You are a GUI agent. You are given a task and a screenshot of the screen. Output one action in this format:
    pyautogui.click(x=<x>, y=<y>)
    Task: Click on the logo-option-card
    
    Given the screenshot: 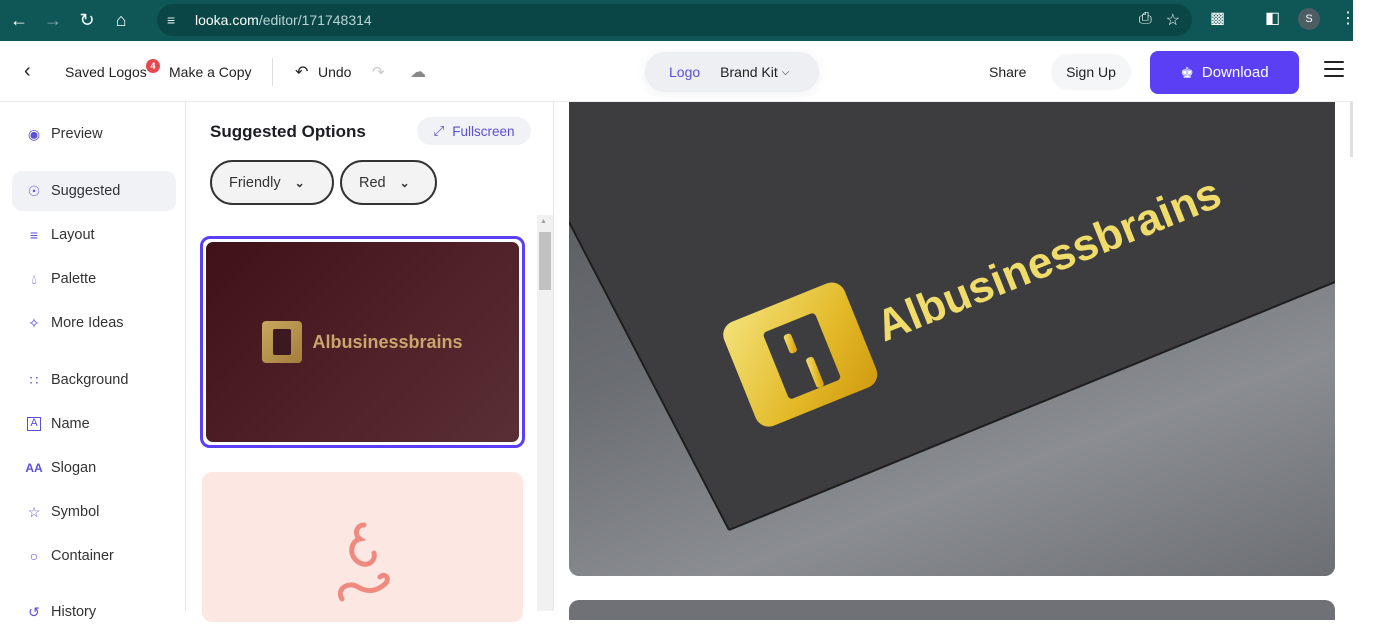 What is the action you would take?
    pyautogui.click(x=362, y=547)
    